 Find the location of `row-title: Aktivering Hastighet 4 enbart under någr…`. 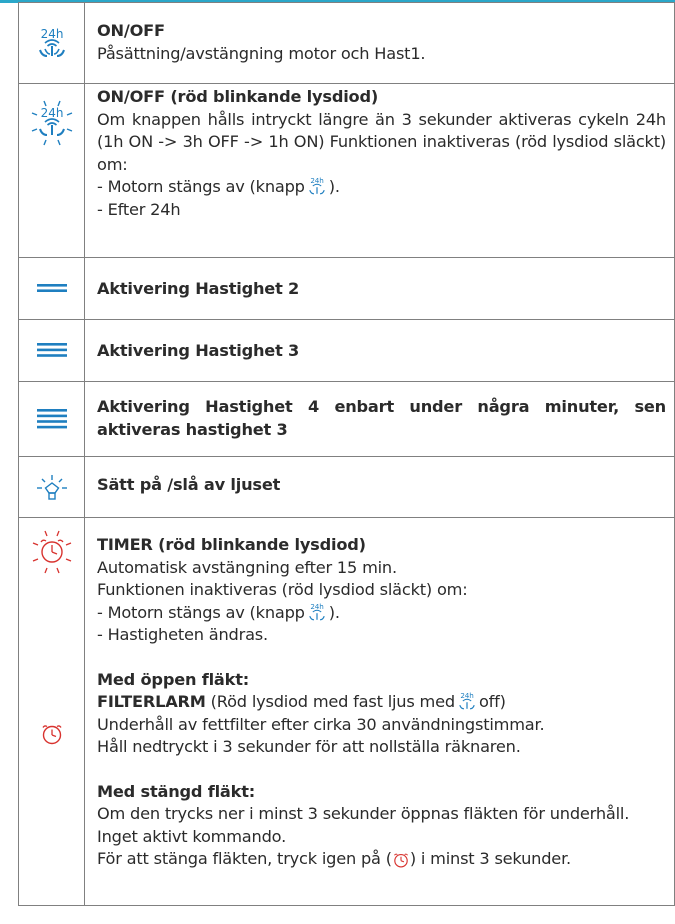

row-title: Aktivering Hastighet 4 enbart under någr… is located at coordinates (381, 418).